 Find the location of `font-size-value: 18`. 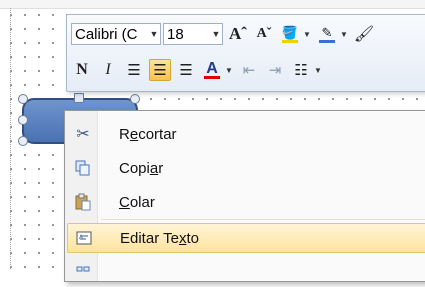

font-size-value: 18 is located at coordinates (175, 34).